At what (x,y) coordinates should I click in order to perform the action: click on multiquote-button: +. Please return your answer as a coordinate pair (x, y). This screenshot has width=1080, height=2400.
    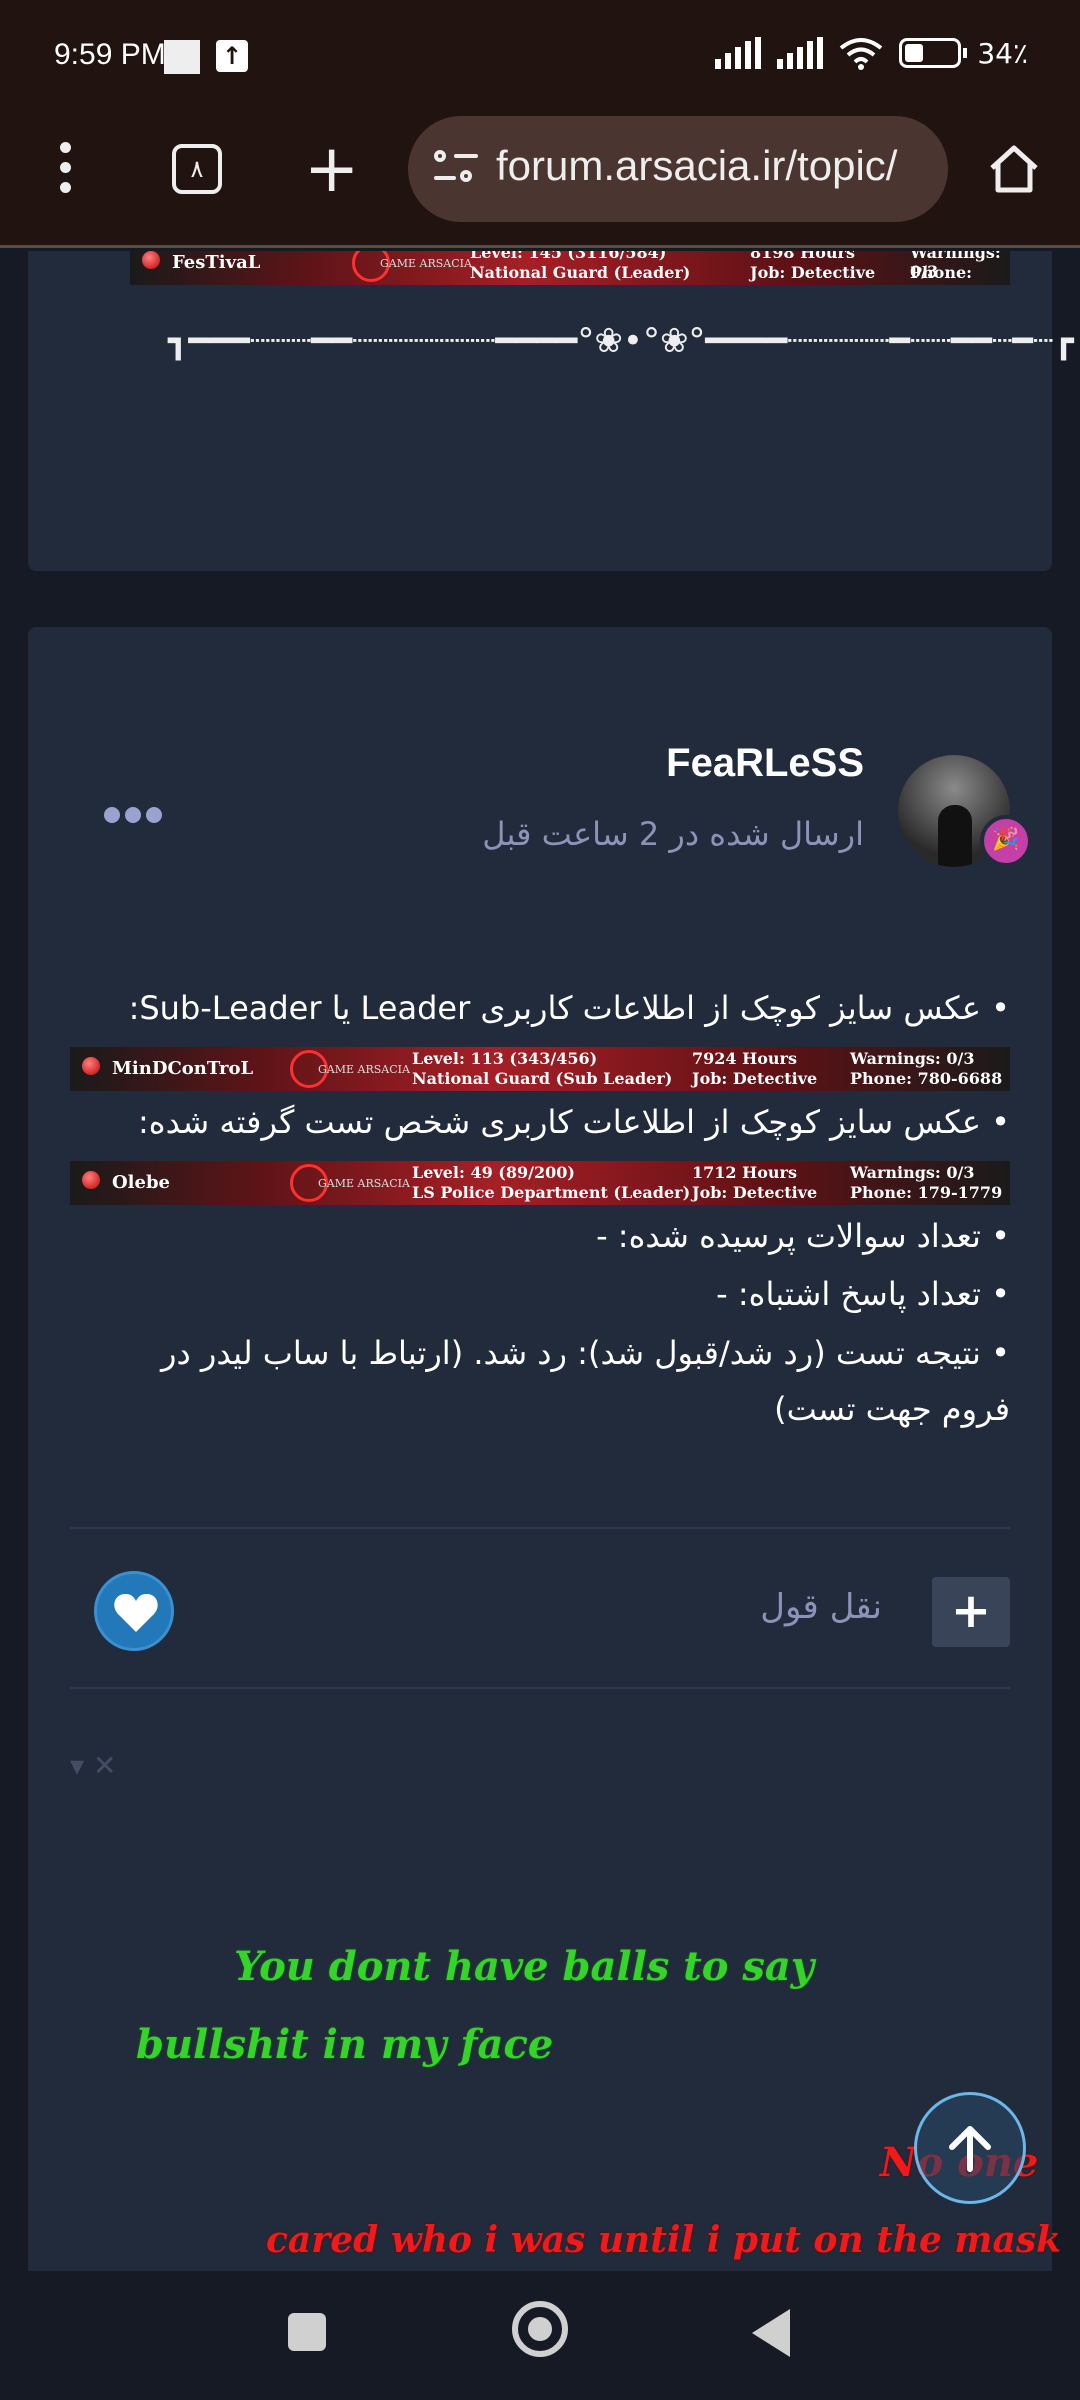
    Looking at the image, I should click on (971, 1612).